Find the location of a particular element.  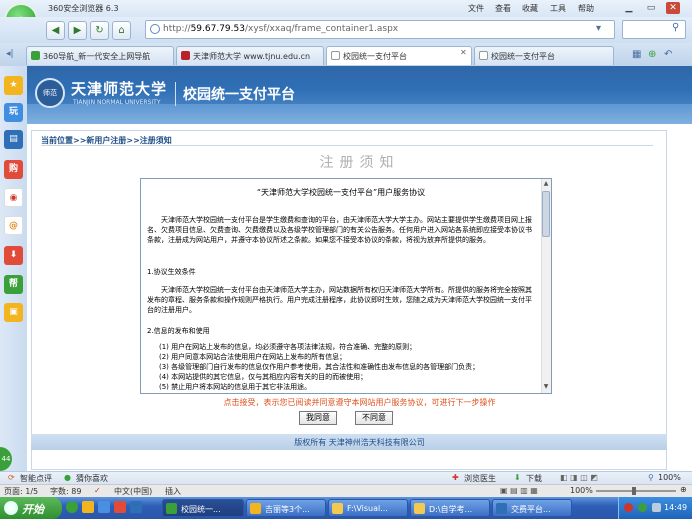

download-icon: ⬇ is located at coordinates (13, 255).